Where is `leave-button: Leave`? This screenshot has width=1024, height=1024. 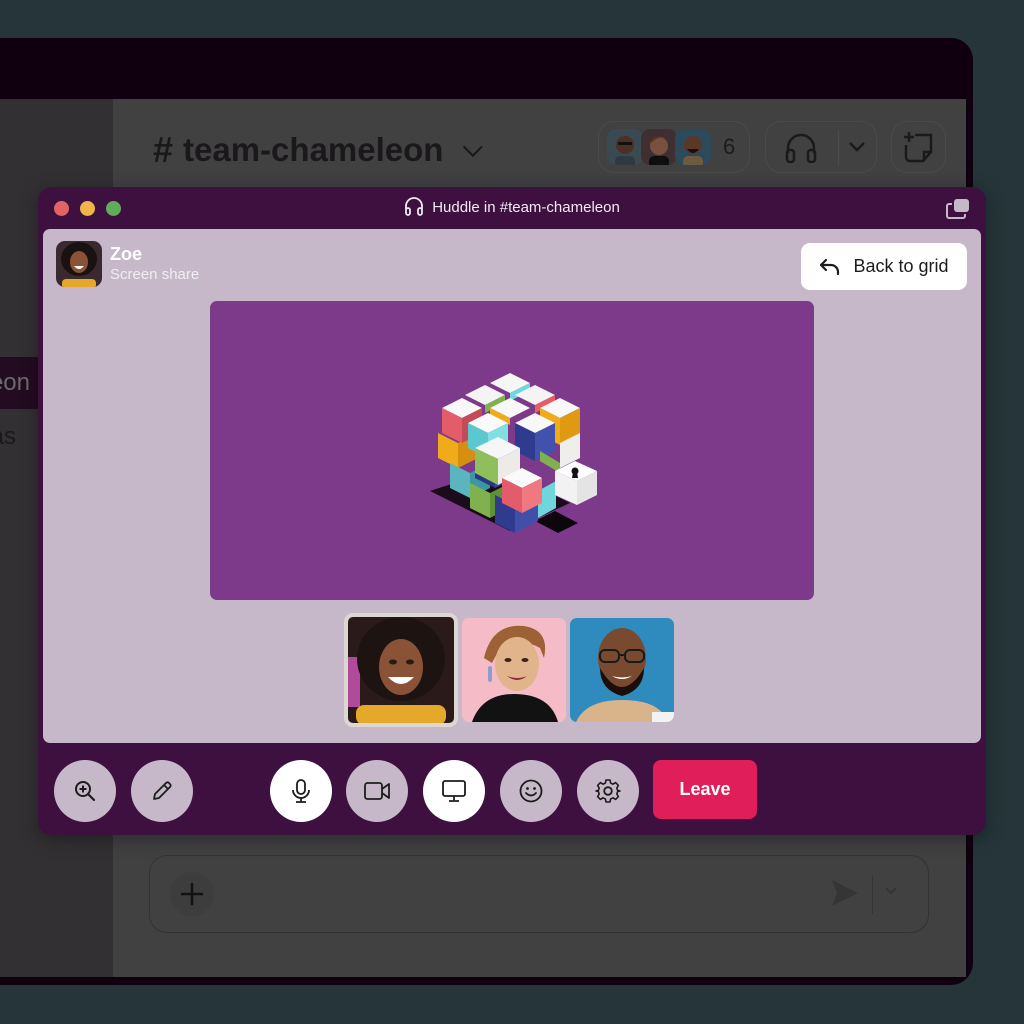
leave-button: Leave is located at coordinates (705, 789).